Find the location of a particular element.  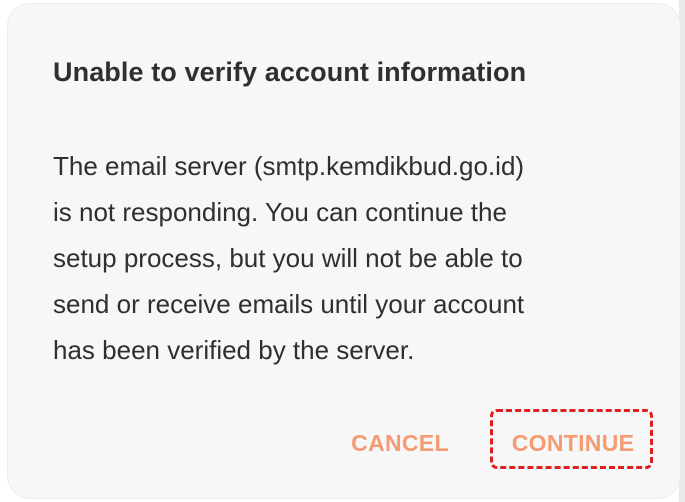

dialog-title: Unable to verify account information is located at coordinates (290, 72).